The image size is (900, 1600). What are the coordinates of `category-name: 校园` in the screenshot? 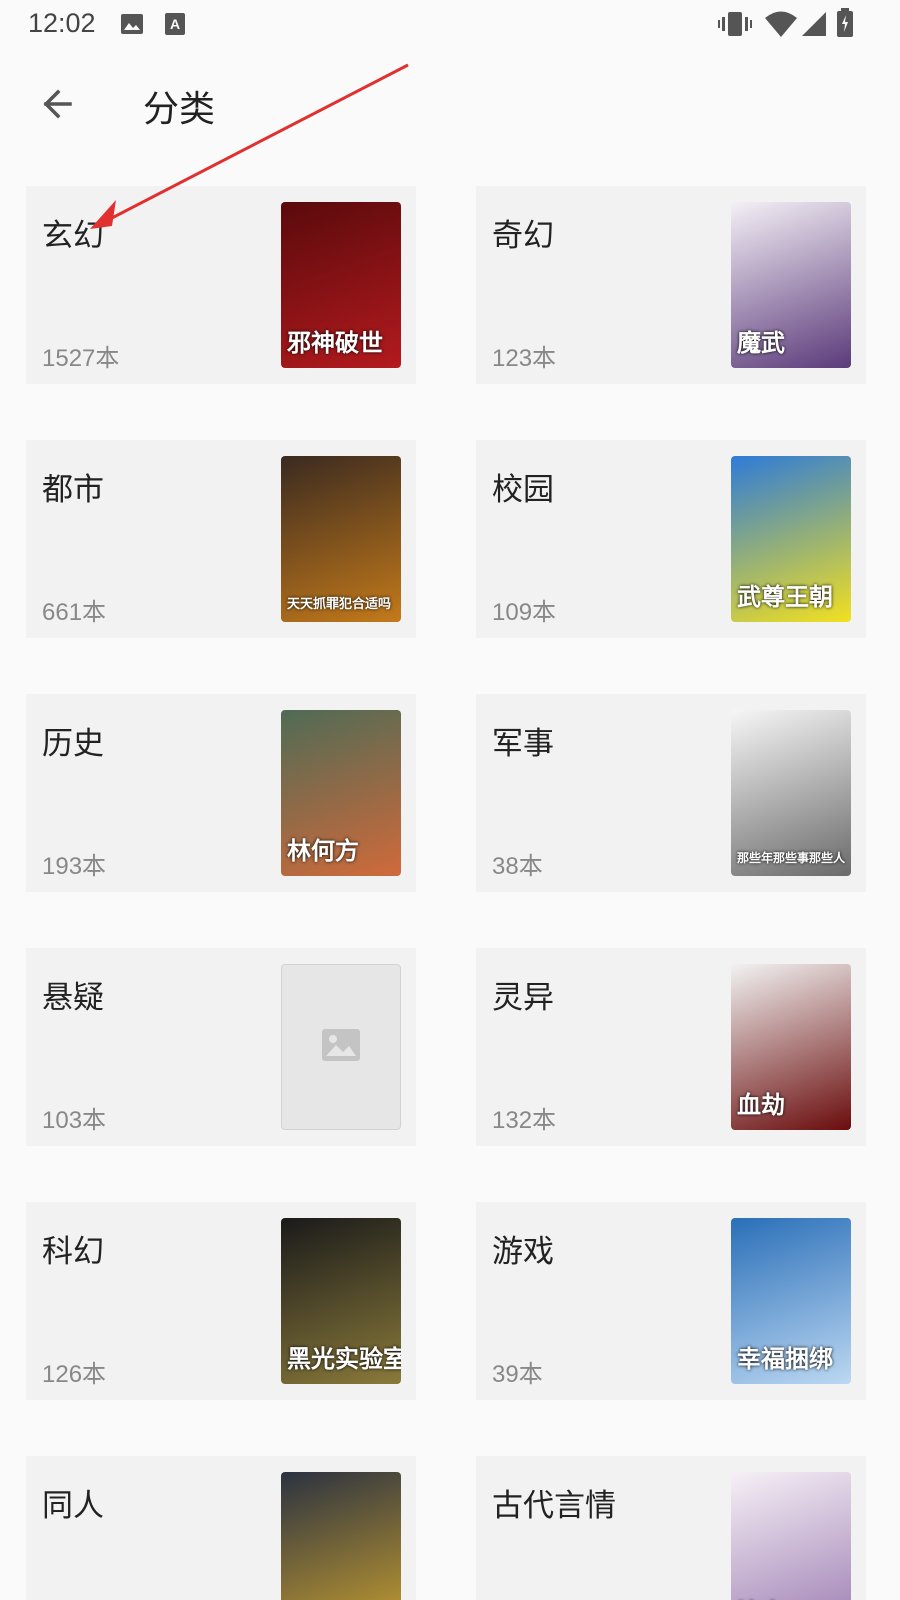 It's located at (523, 490).